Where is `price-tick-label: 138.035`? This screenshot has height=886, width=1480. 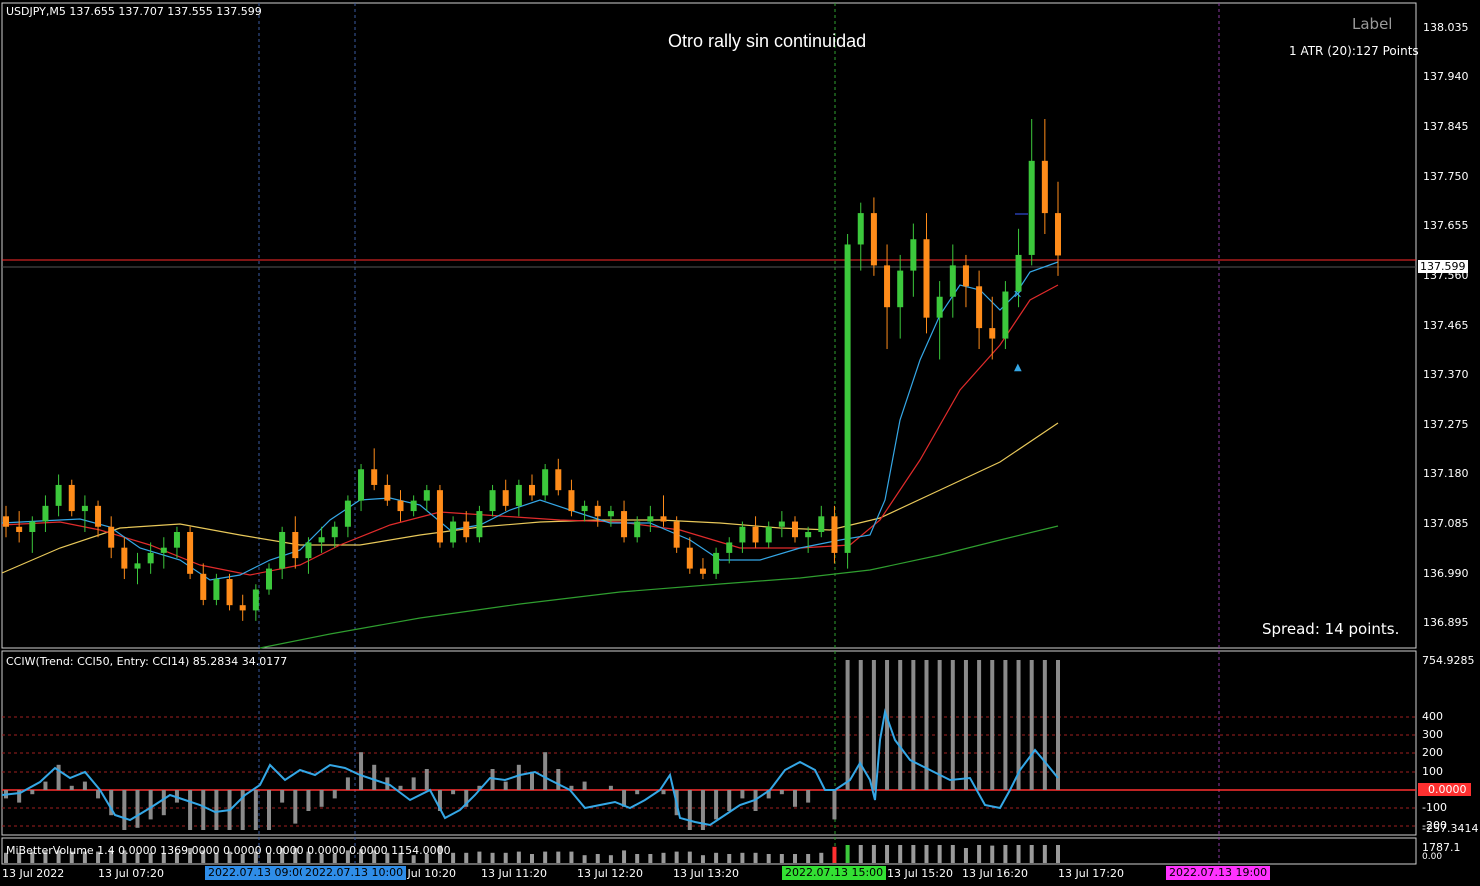 price-tick-label: 138.035 is located at coordinates (1446, 27).